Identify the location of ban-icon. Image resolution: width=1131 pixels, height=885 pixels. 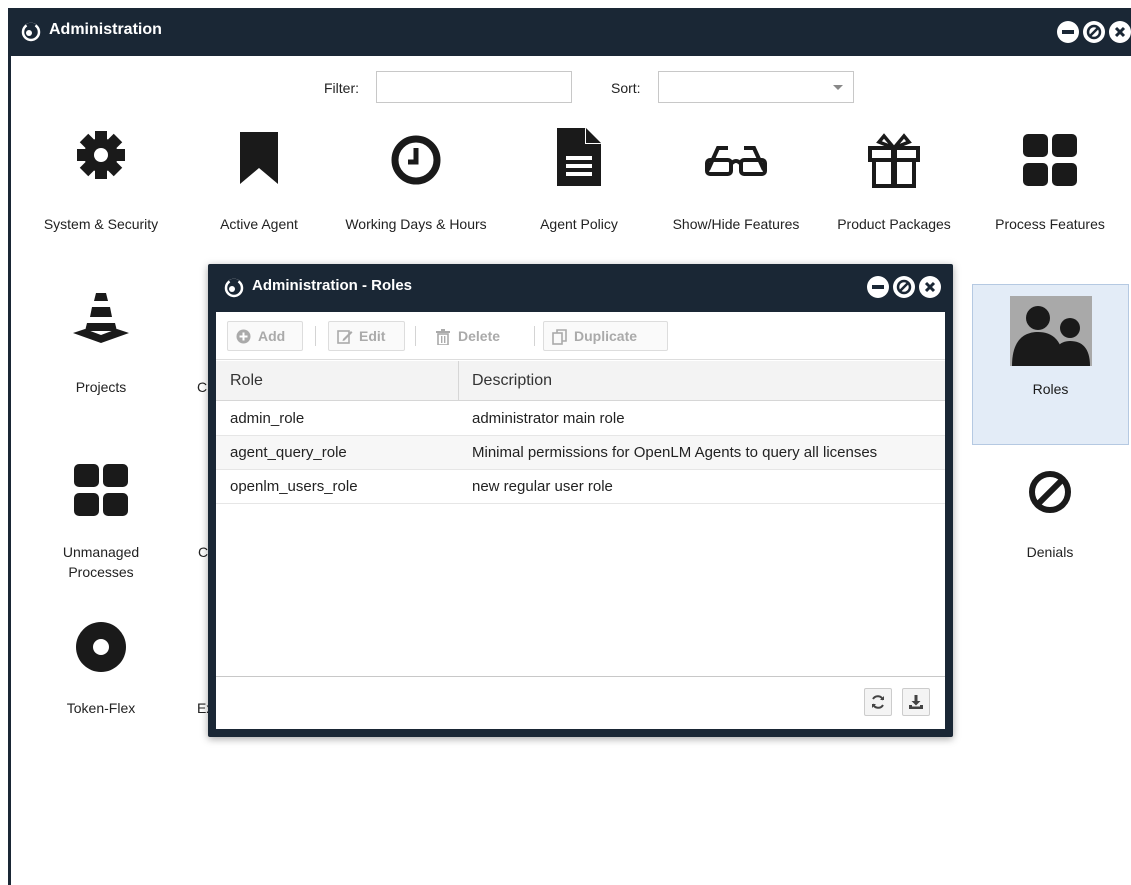
(1050, 492).